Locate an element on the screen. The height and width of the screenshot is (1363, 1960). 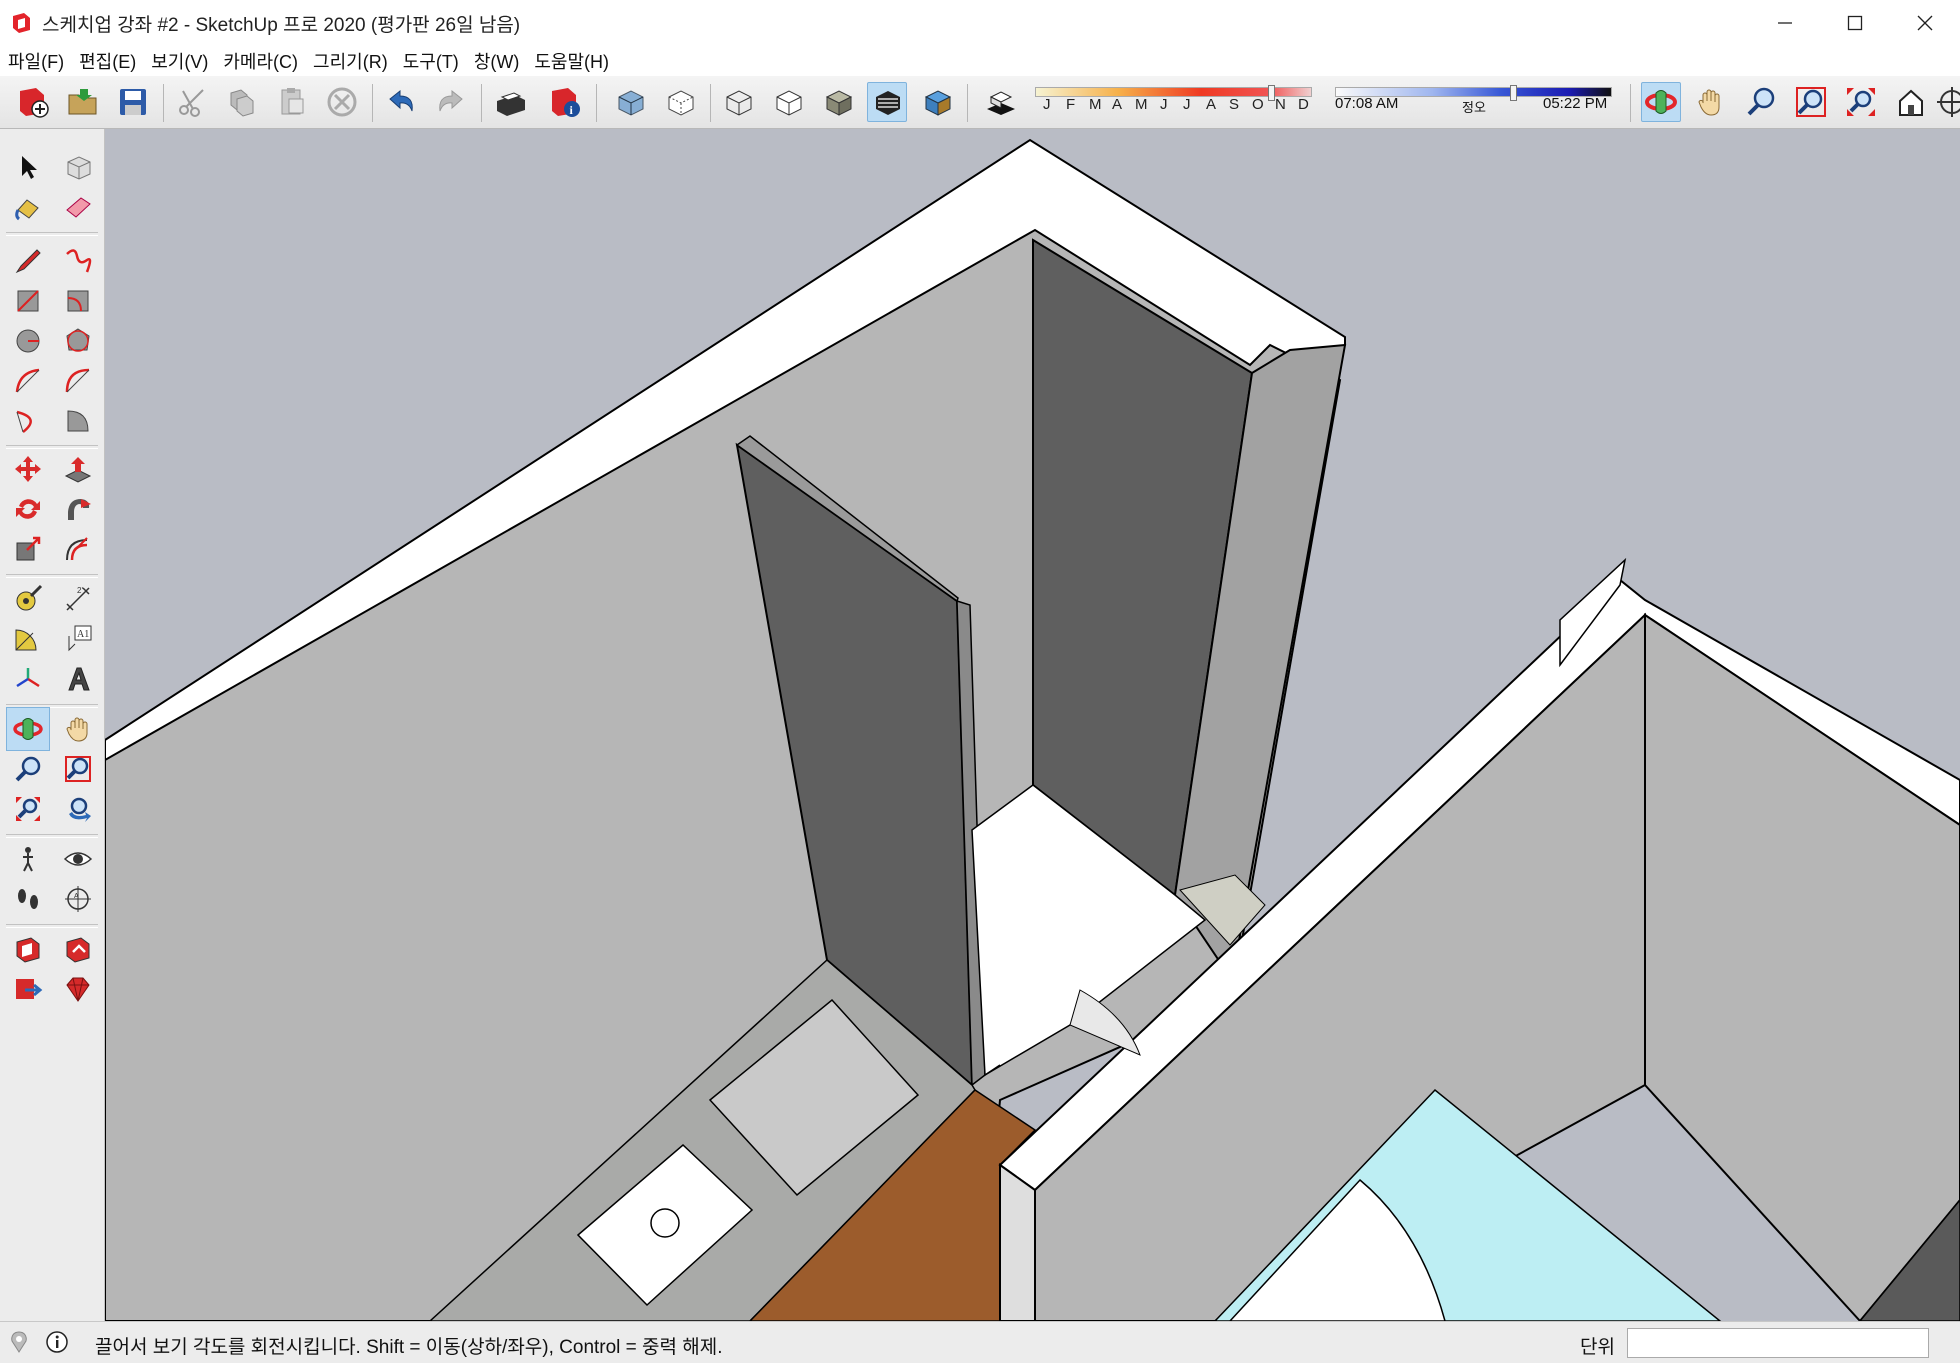
warehouse-button is located at coordinates (28, 949).